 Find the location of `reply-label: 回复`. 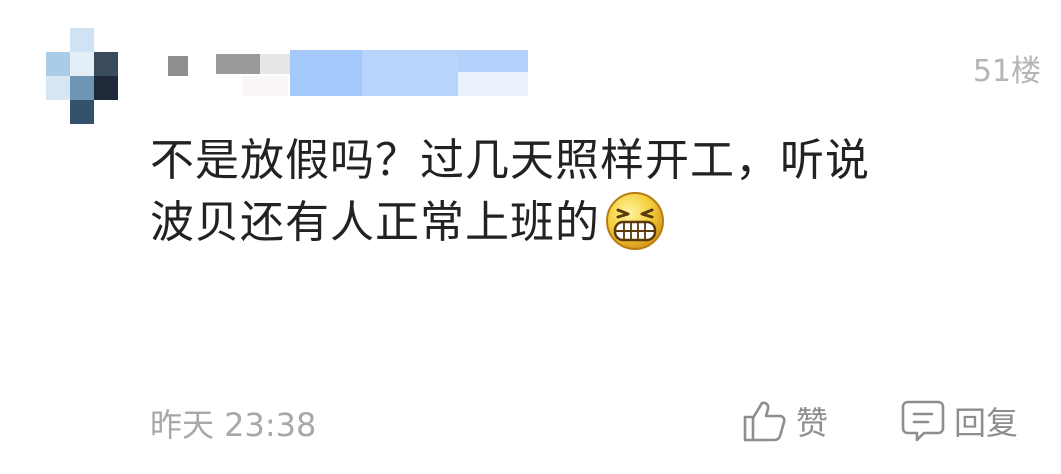

reply-label: 回复 is located at coordinates (986, 423).